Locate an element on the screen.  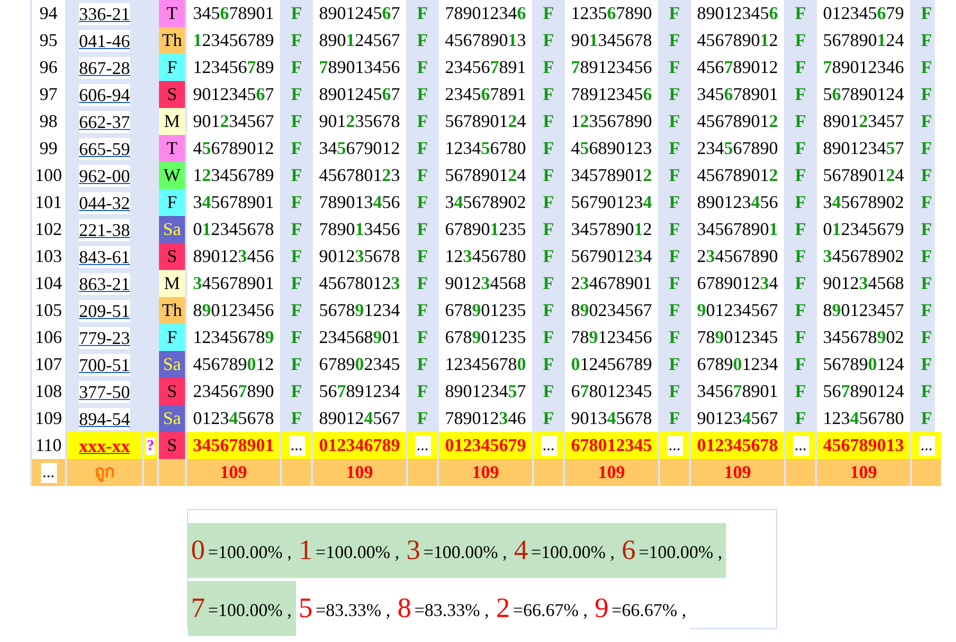
number-cell: 456890123 is located at coordinates (611, 148).